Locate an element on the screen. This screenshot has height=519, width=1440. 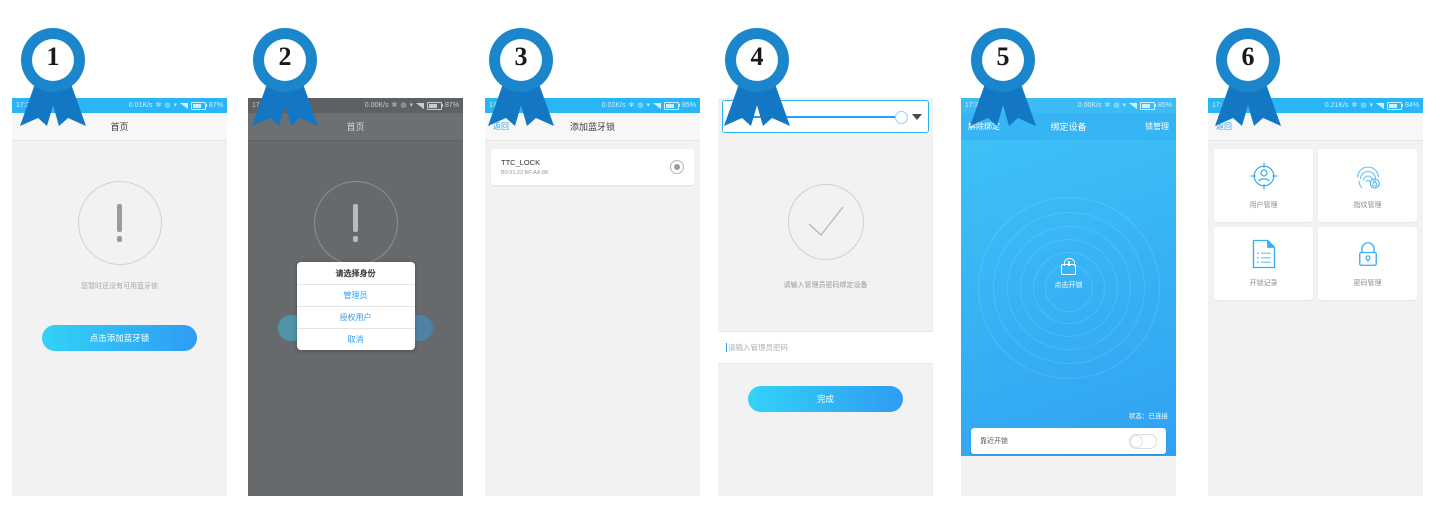
tile-user-management: 用户管理 is located at coordinates (1263, 185).